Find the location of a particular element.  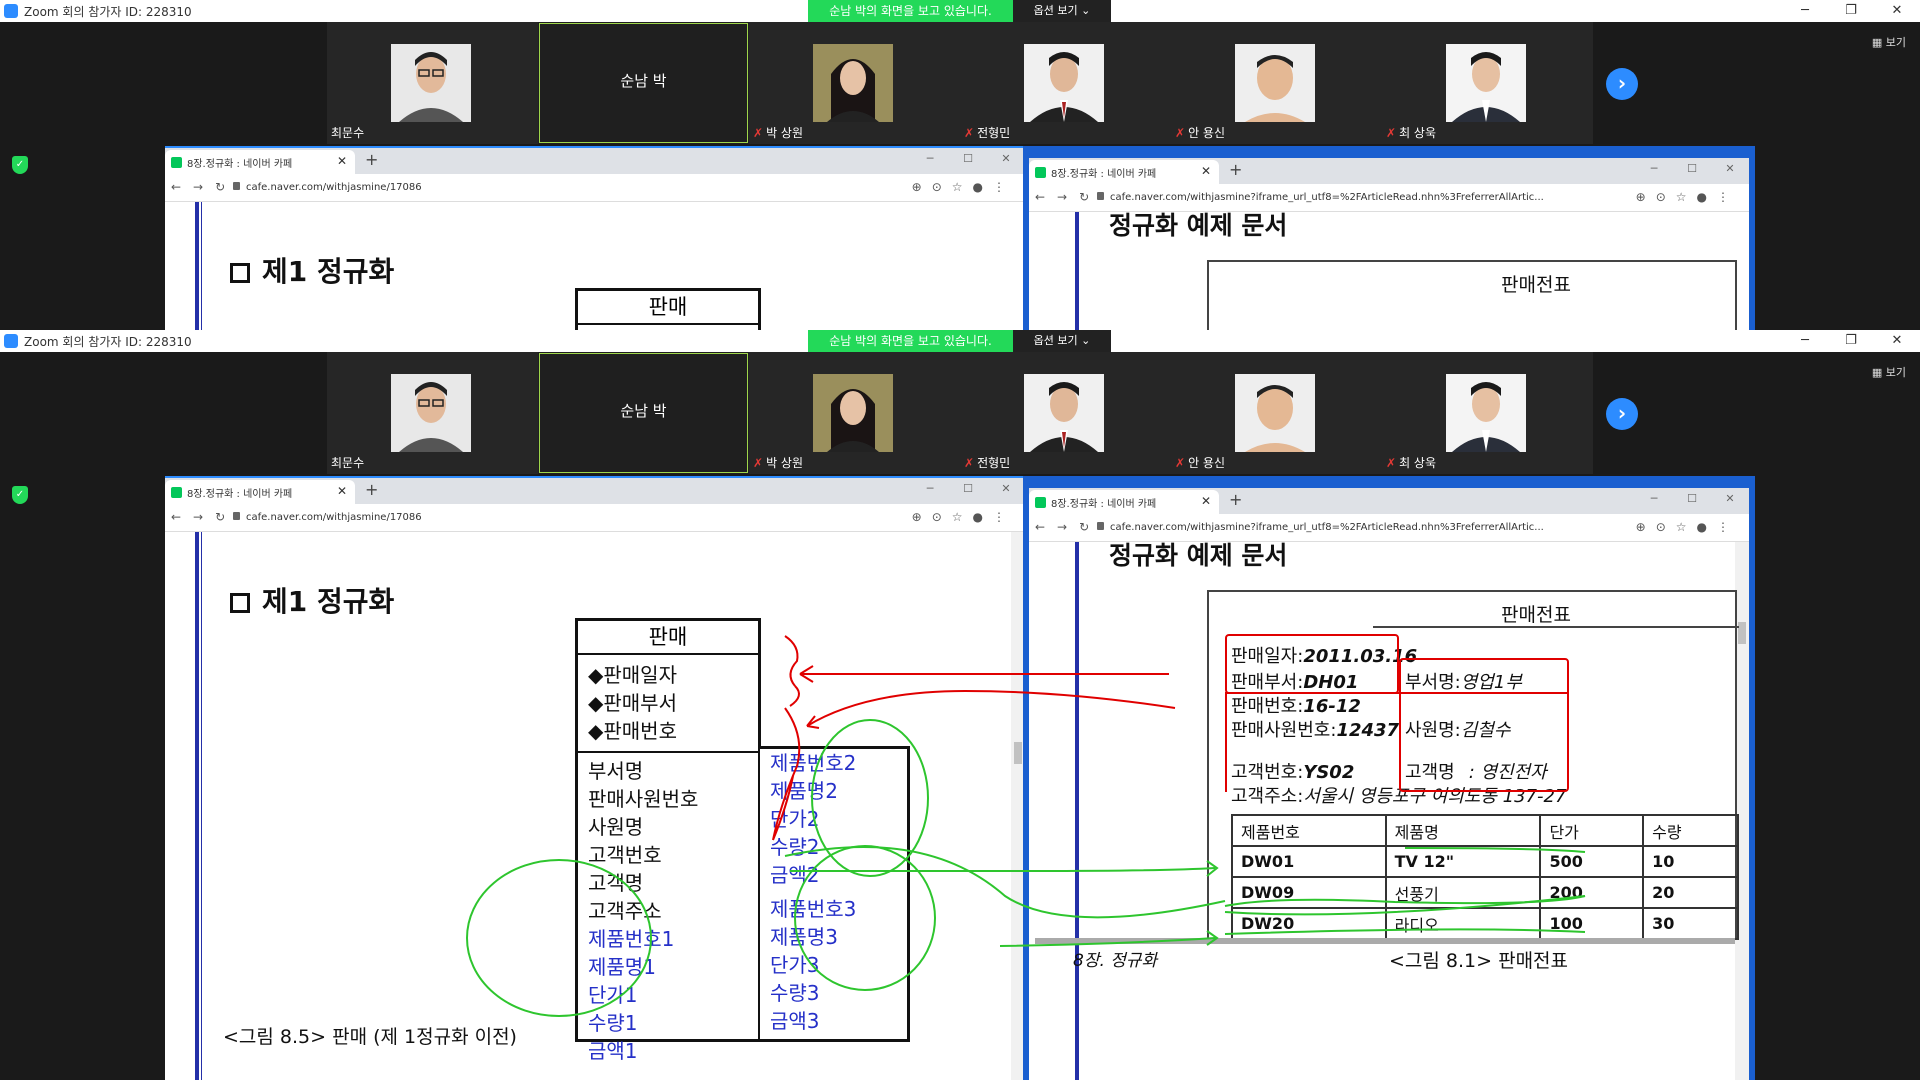

zoom-app-icon is located at coordinates (11, 341).